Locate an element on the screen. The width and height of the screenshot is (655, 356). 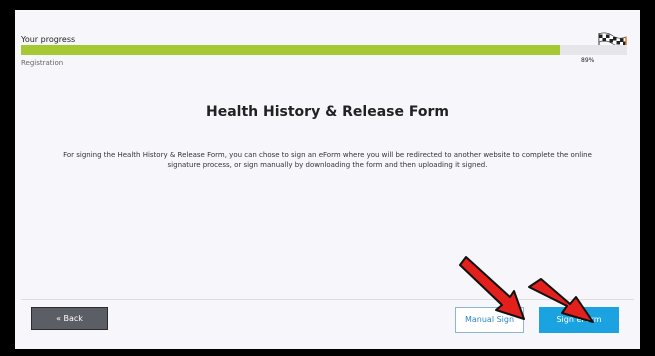
progress-bar-fill is located at coordinates (291, 50).